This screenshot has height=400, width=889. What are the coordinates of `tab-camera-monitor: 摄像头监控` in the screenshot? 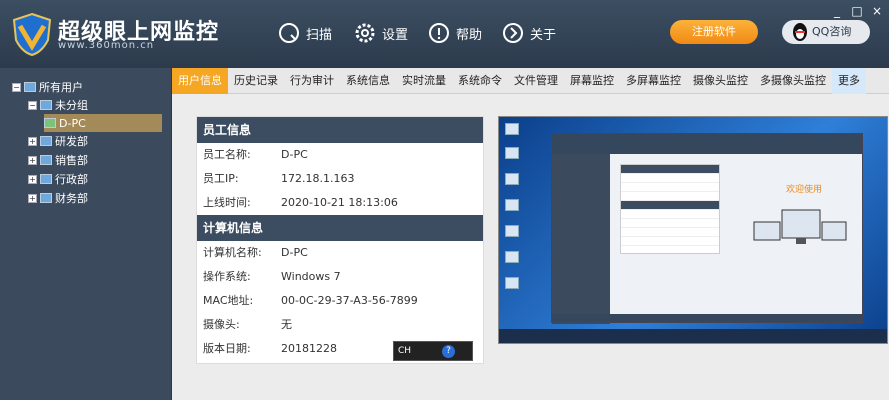 It's located at (720, 81).